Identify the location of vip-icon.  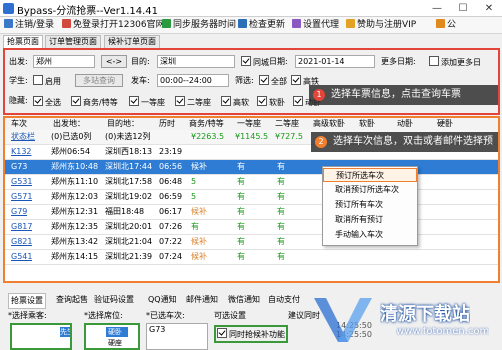
(350, 23).